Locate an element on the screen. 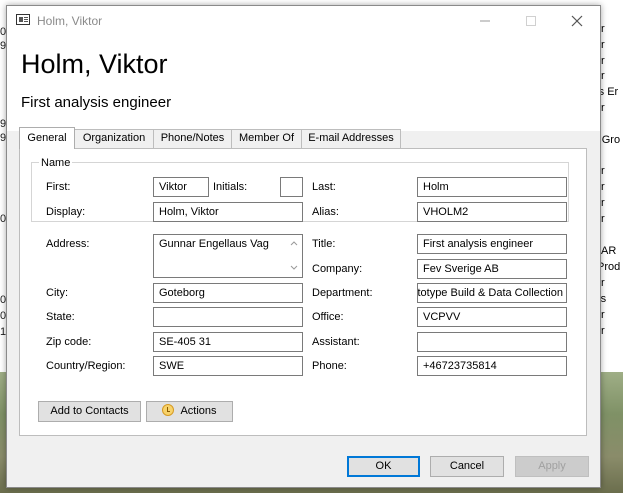 Image resolution: width=623 pixels, height=493 pixels. contact-card-icon is located at coordinates (23, 19).